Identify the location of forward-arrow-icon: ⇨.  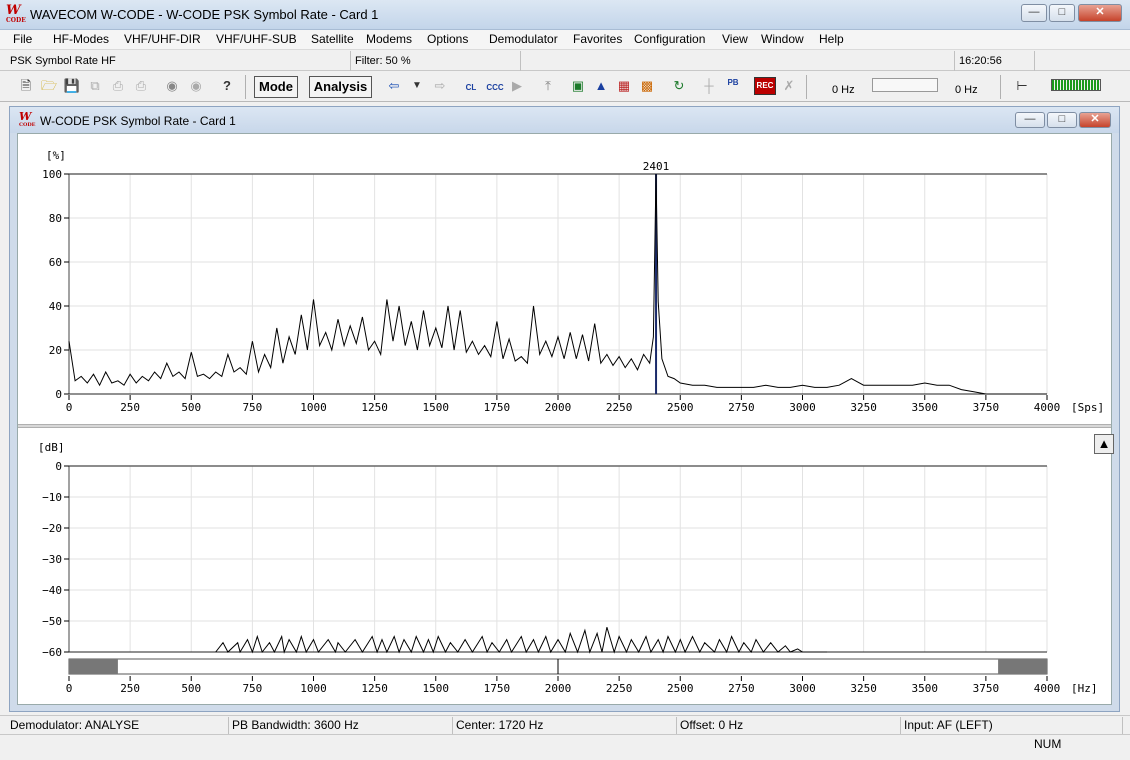
(440, 86).